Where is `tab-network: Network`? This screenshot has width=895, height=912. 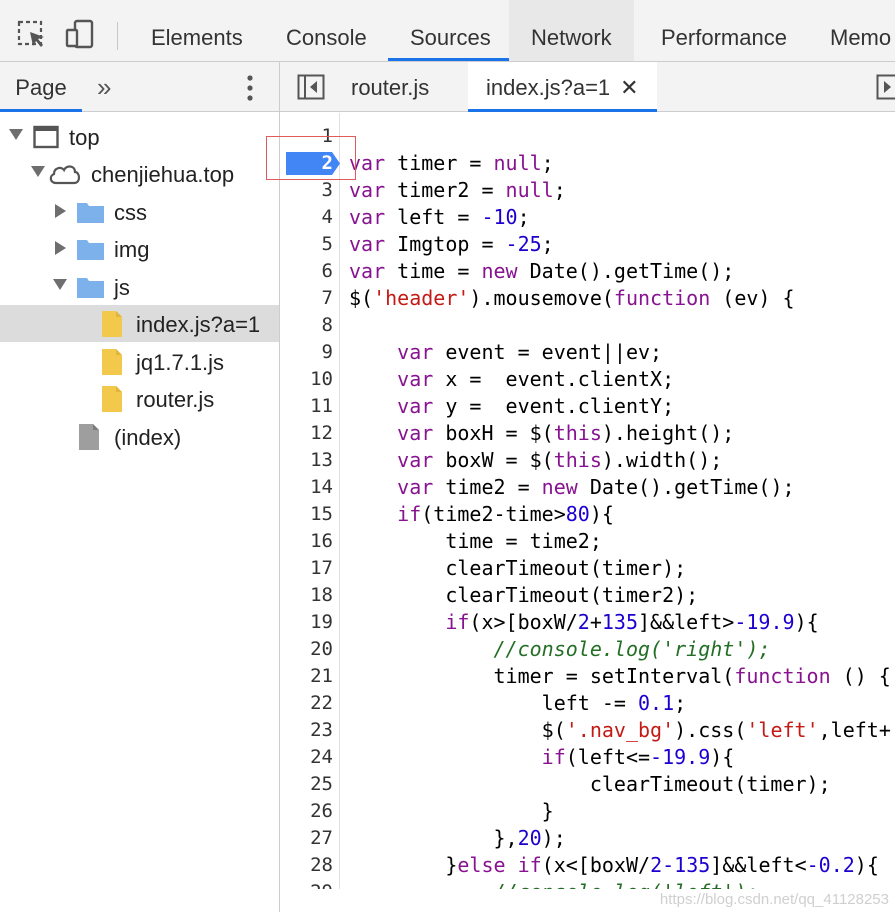 tab-network: Network is located at coordinates (571, 30).